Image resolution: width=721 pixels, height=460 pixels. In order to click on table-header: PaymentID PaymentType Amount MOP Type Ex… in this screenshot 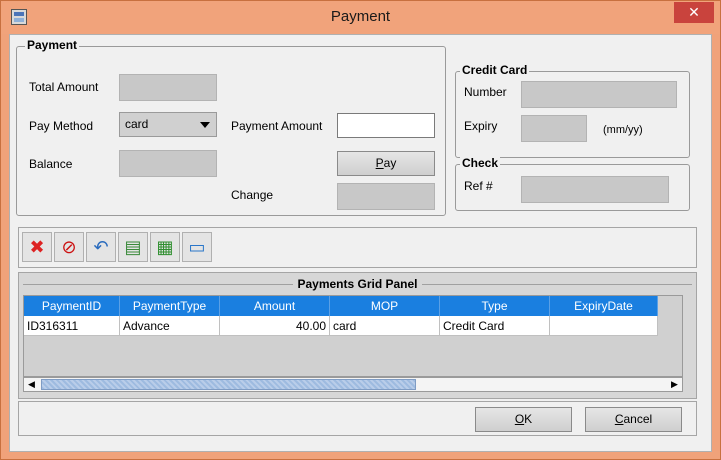, I will do `click(341, 306)`.